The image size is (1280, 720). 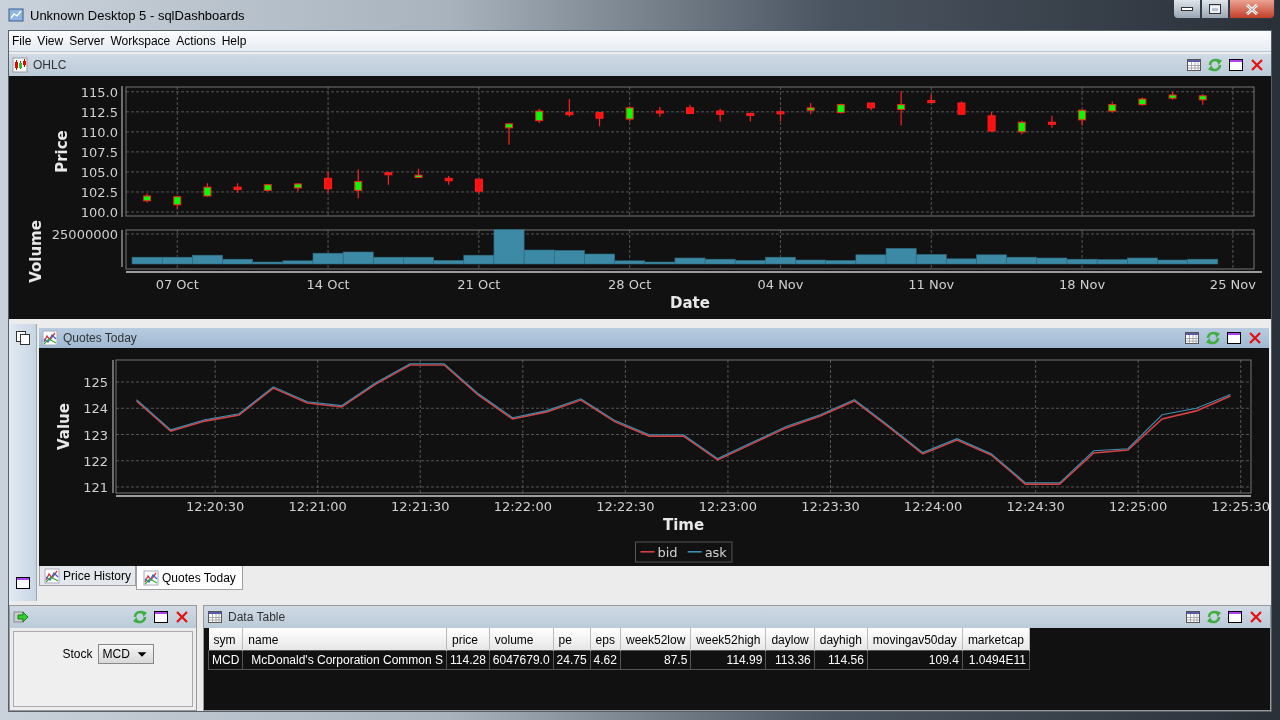 I want to click on axis-tick-label: 107.5, so click(x=99, y=152).